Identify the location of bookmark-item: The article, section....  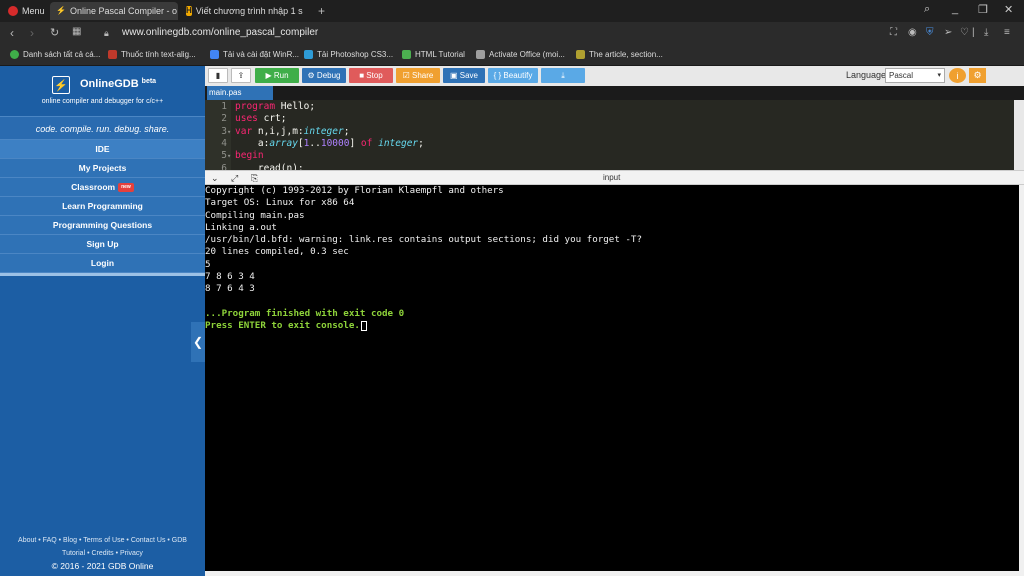
(619, 54).